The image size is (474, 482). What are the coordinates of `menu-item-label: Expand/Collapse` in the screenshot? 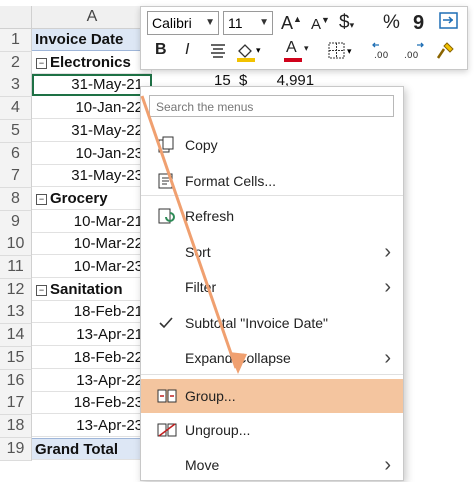 It's located at (238, 358).